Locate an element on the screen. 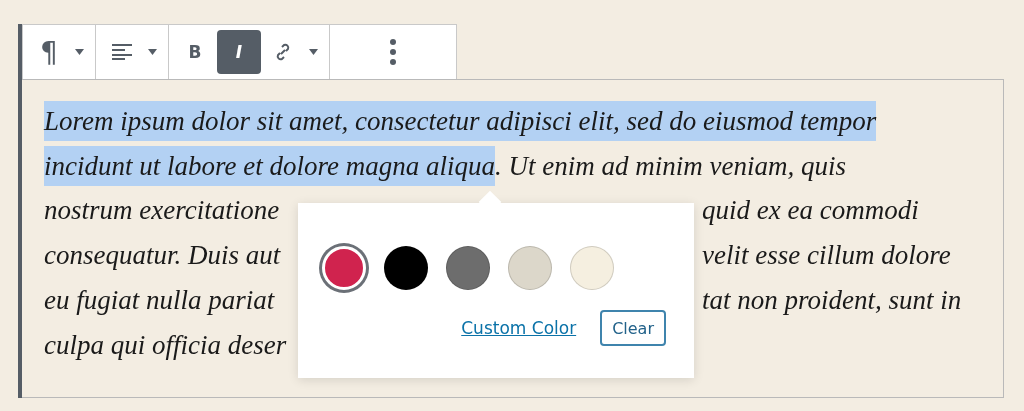 Image resolution: width=1024 pixels, height=411 pixels. paragraph-text: . Ut enim ad minim veniam, quis is located at coordinates (670, 166).